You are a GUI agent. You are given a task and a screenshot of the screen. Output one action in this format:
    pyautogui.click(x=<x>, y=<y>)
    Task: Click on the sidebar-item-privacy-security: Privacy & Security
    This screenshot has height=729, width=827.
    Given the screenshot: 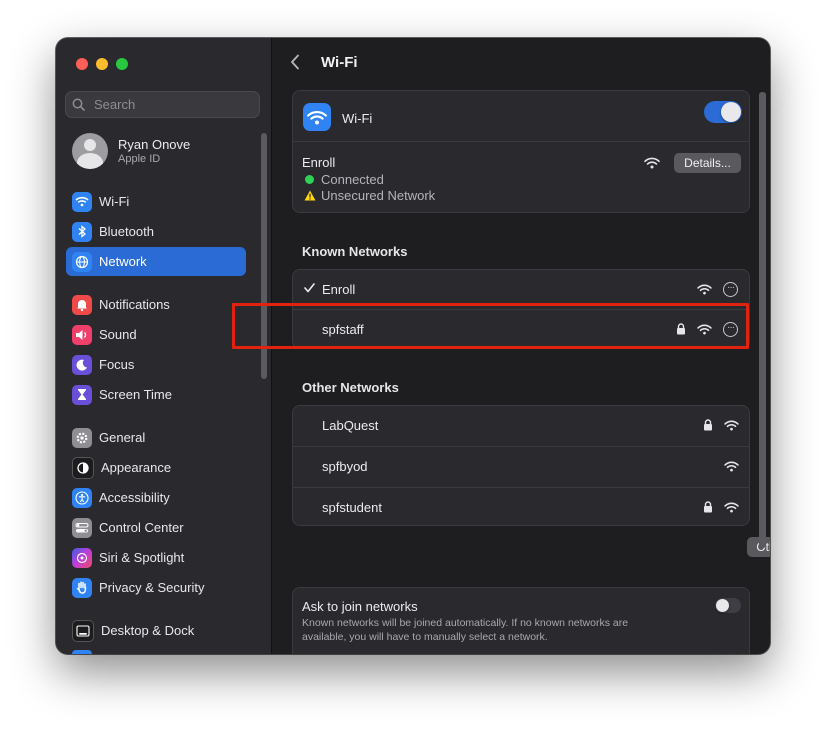 What is the action you would take?
    pyautogui.click(x=156, y=587)
    